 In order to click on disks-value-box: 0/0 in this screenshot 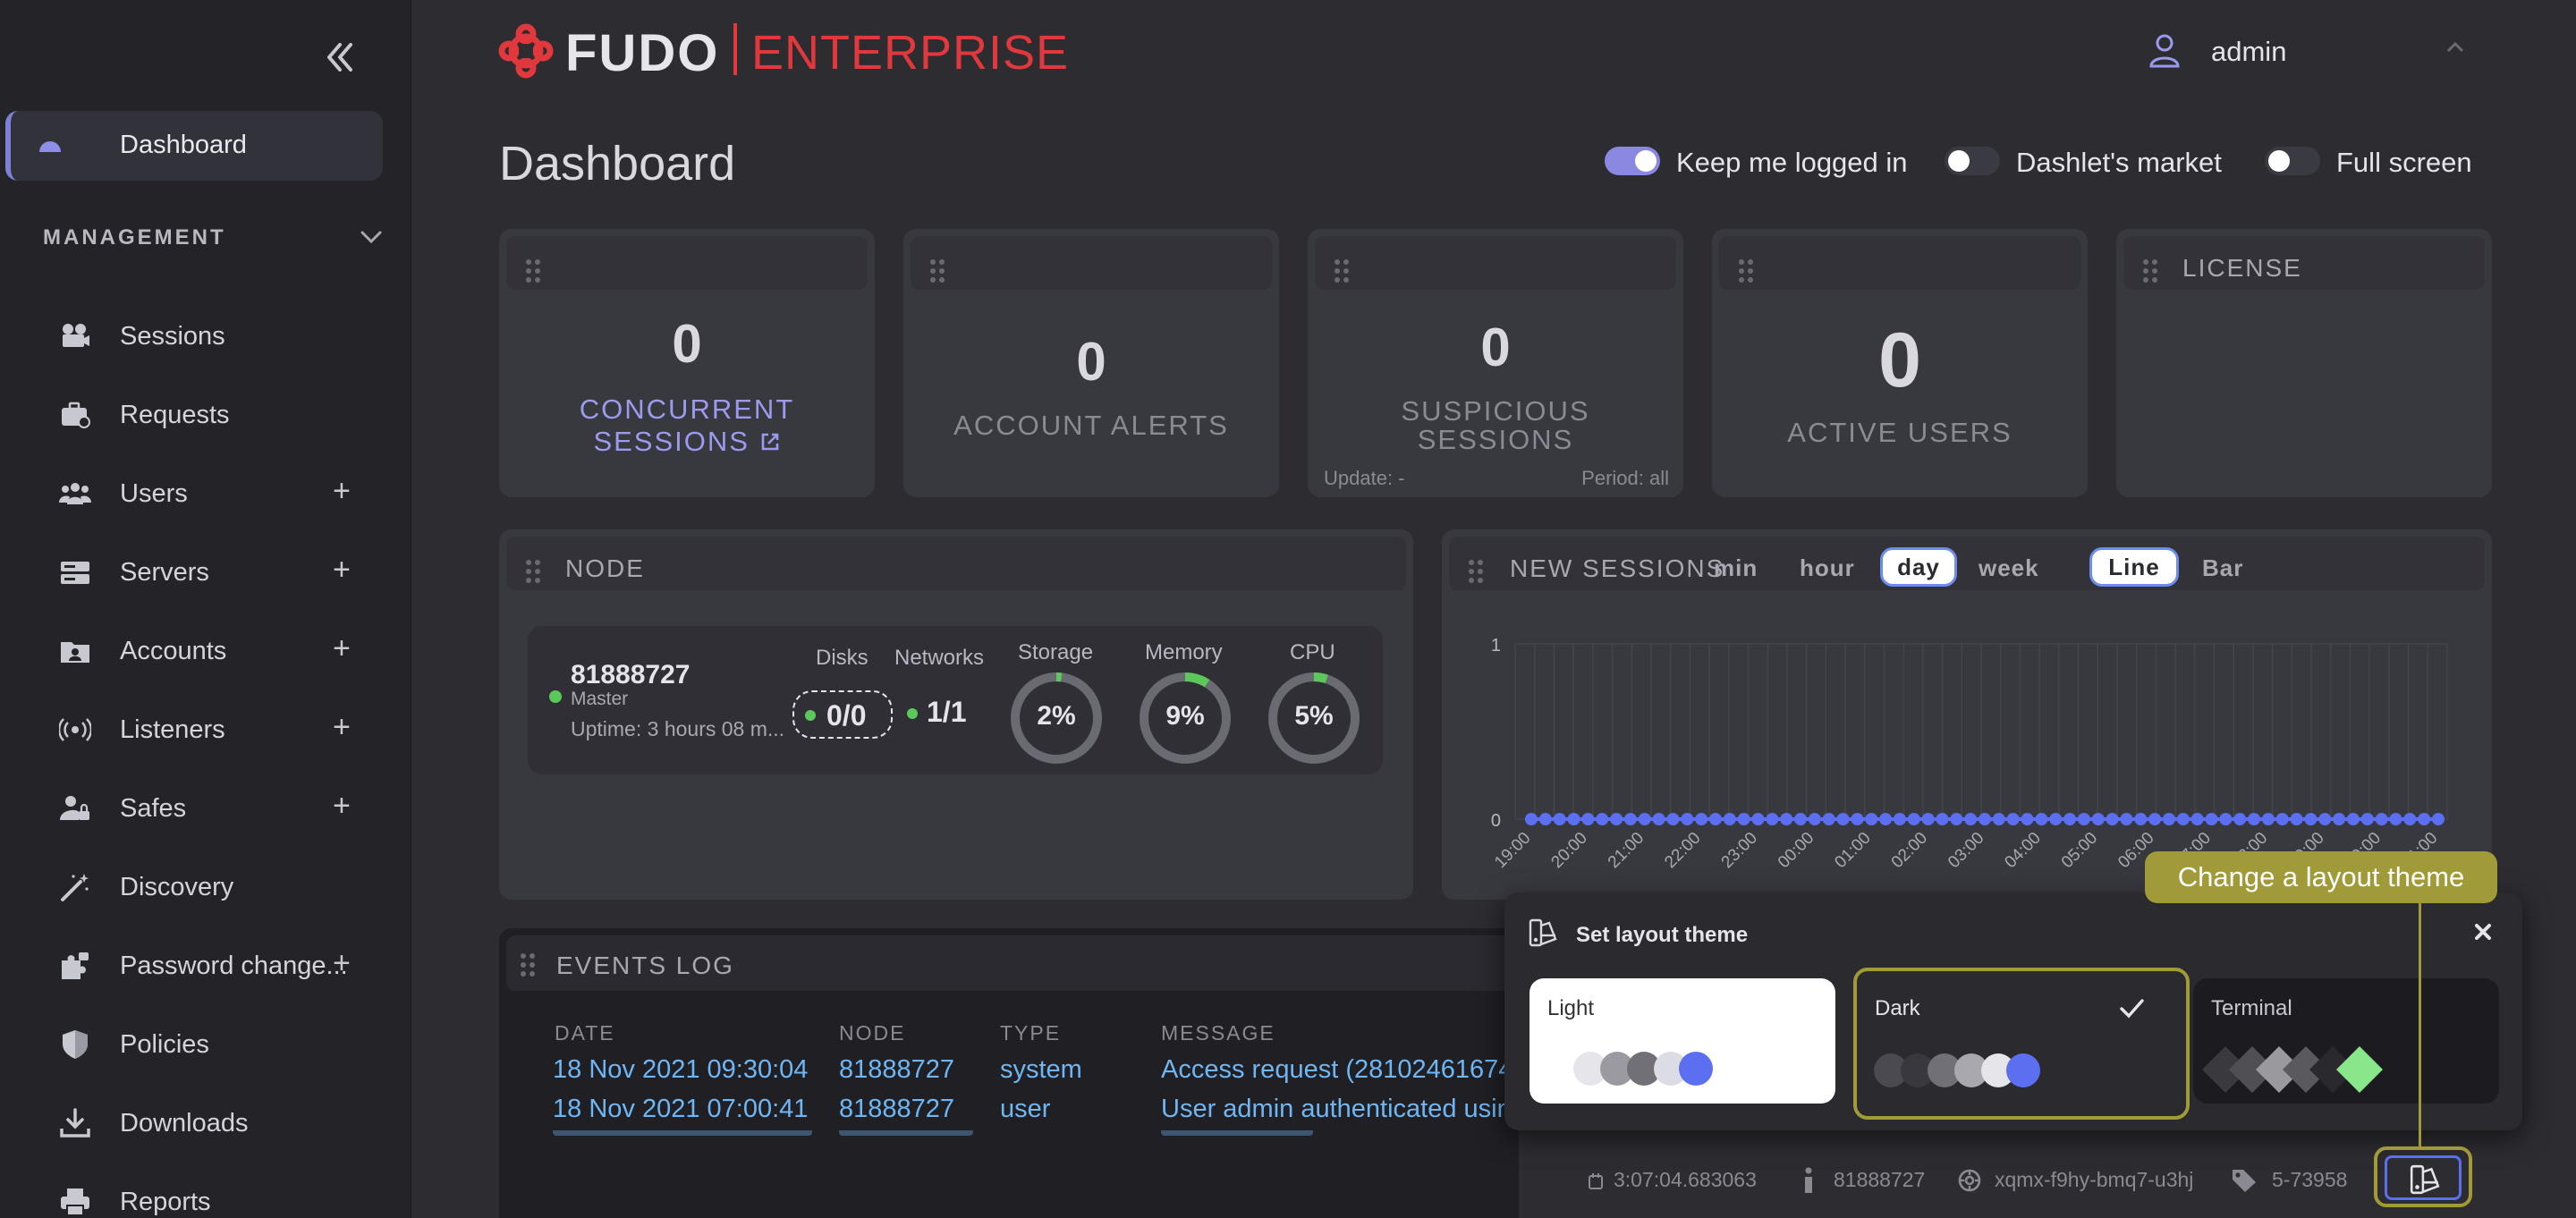, I will do `click(842, 714)`.